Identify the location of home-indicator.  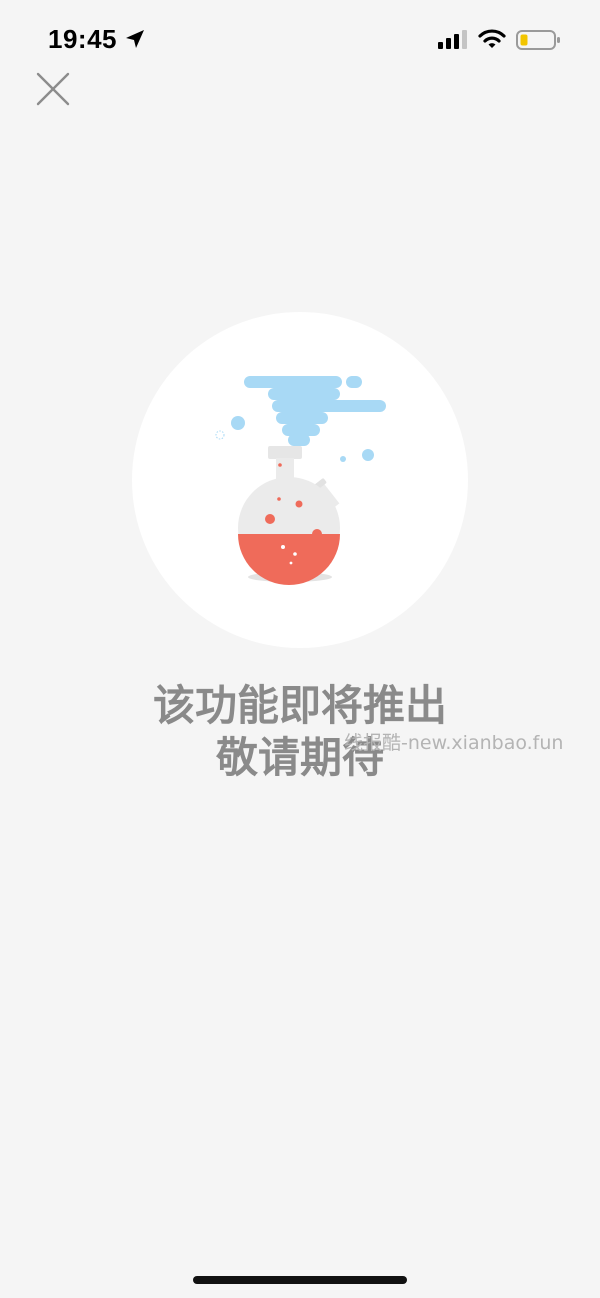
(300, 1280).